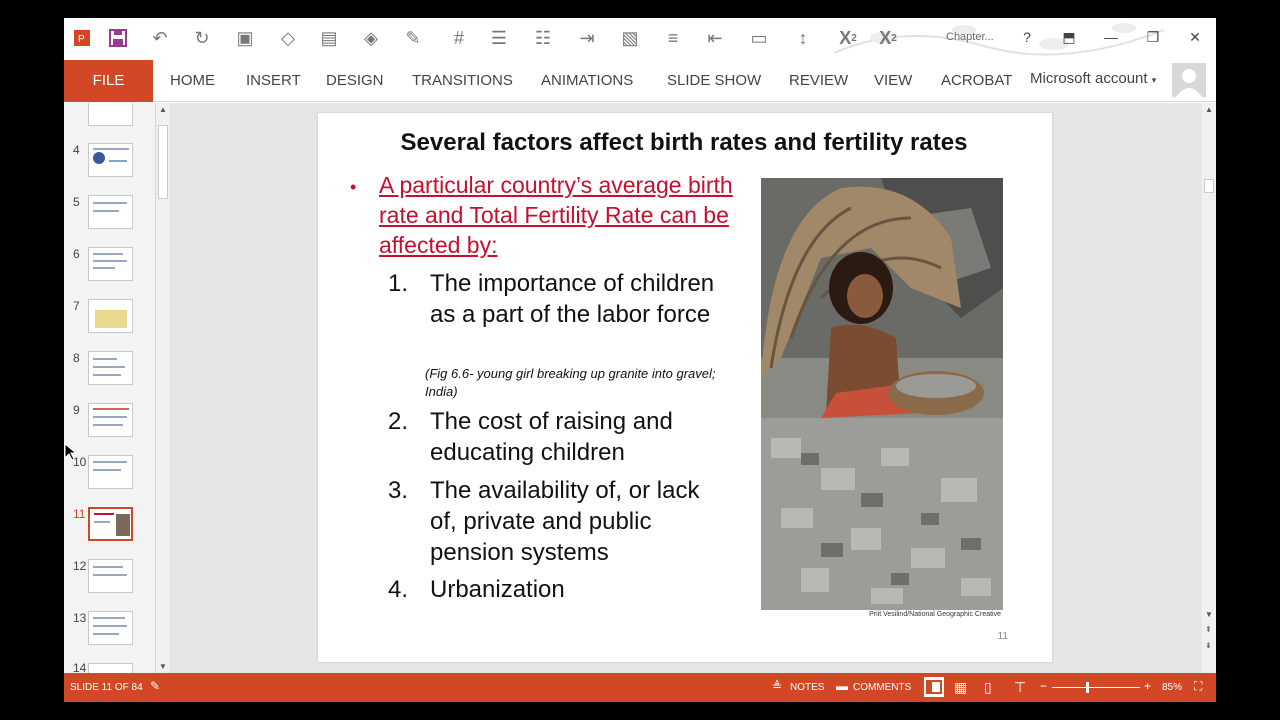 This screenshot has height=720, width=1280. Describe the element at coordinates (1087, 687) in the screenshot. I see `zoom-slider-handle` at that location.